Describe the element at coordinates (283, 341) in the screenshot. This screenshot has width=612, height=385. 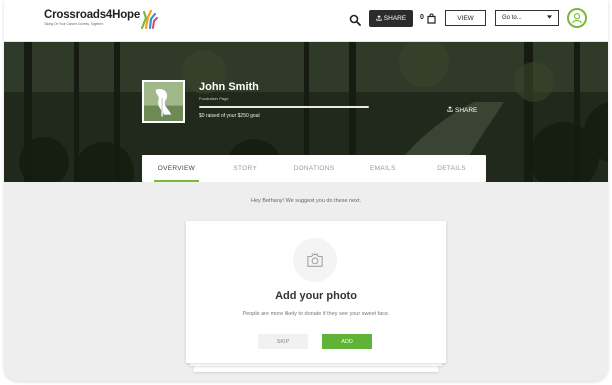
I see `skip-button: SKIP` at that location.